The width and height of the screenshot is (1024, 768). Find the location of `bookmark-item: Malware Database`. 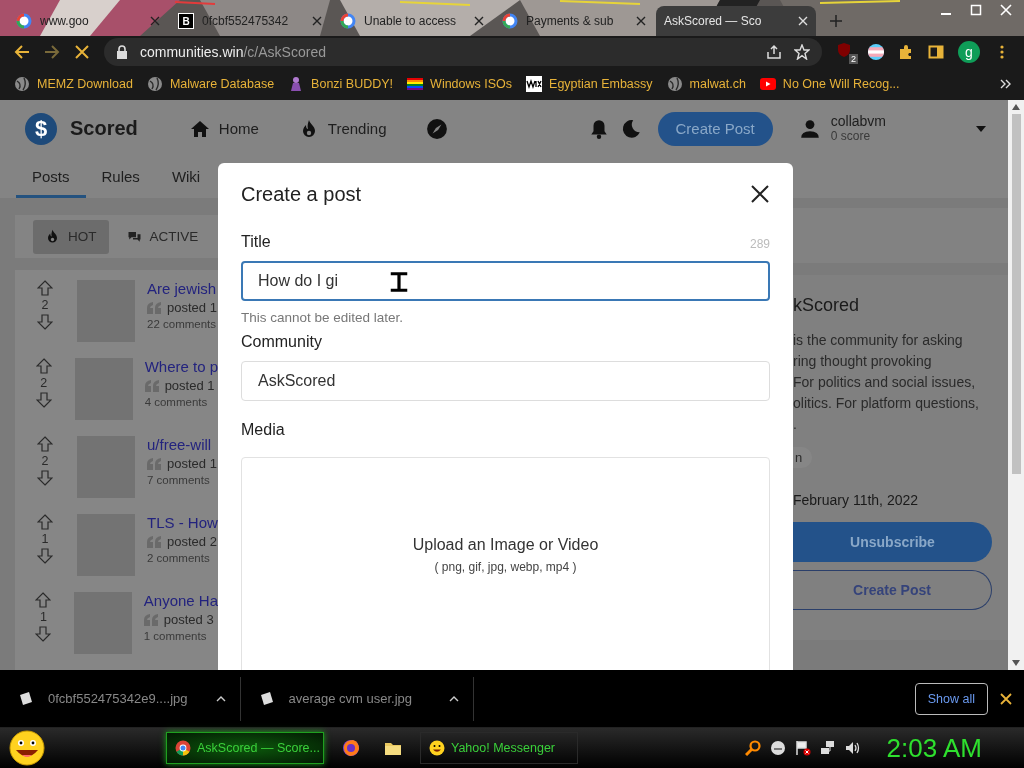

bookmark-item: Malware Database is located at coordinates (210, 84).